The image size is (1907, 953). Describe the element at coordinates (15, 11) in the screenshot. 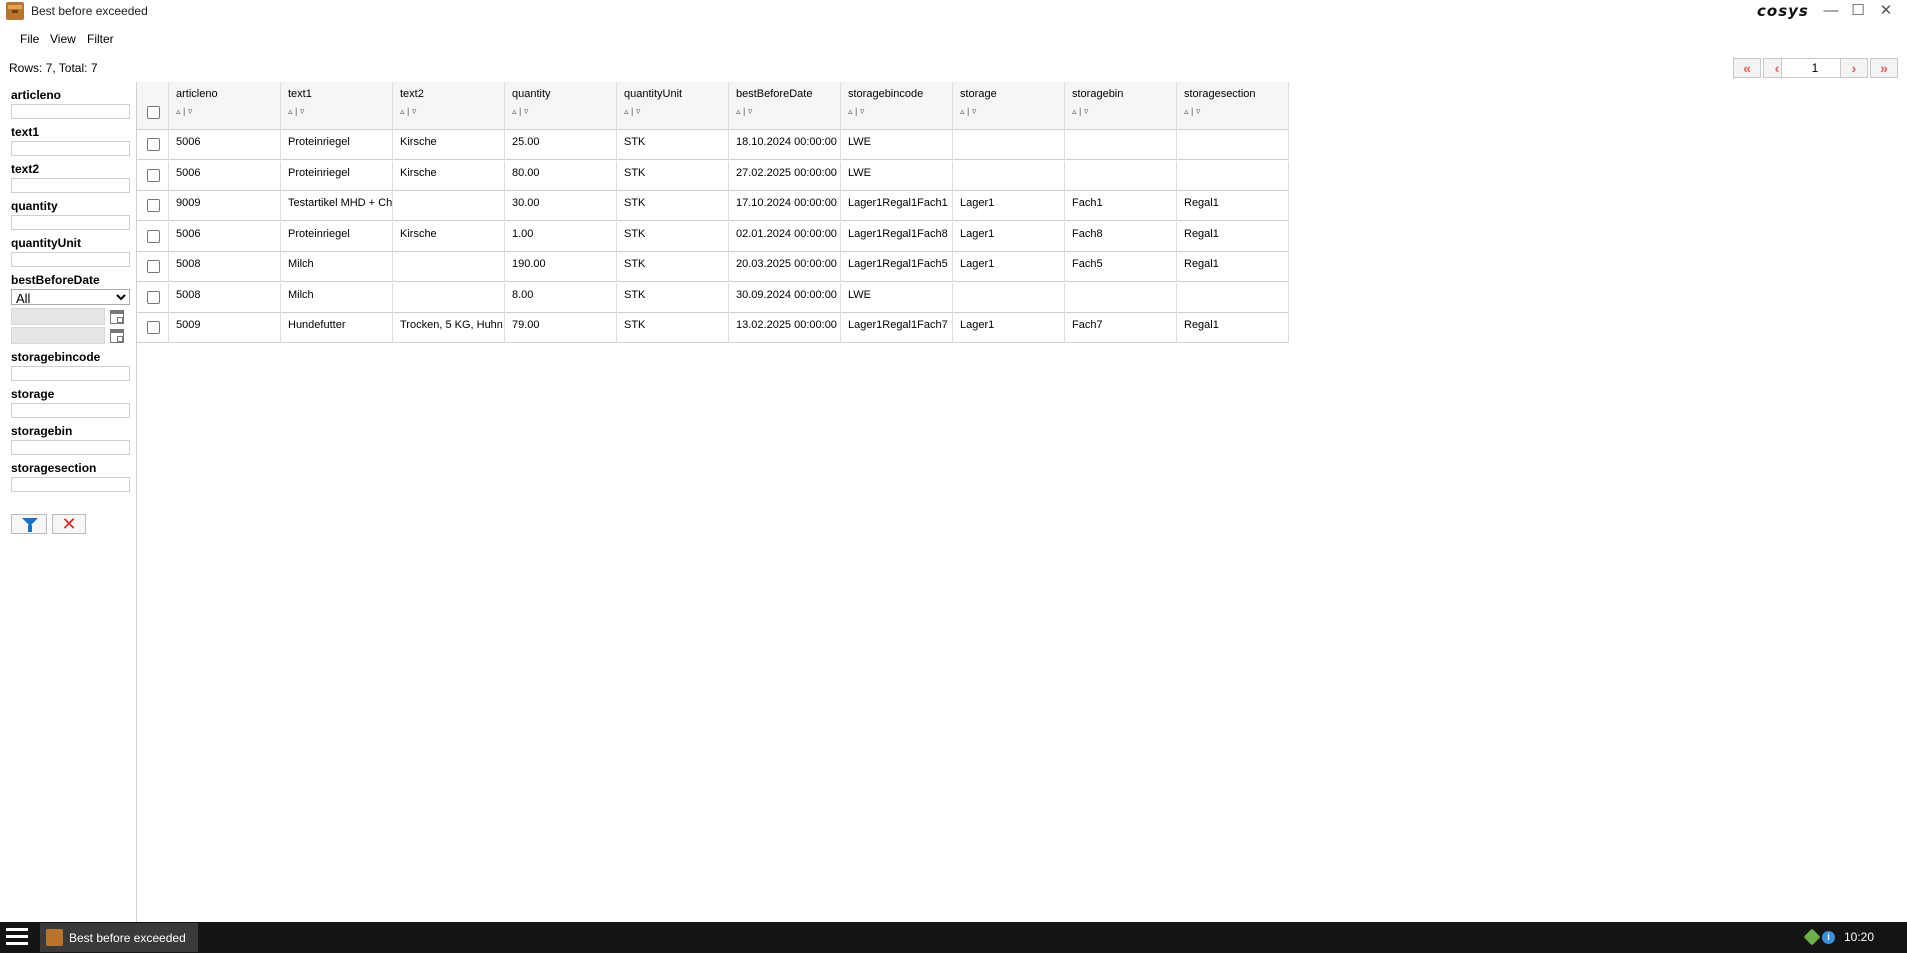

I see `app-box-icon` at that location.